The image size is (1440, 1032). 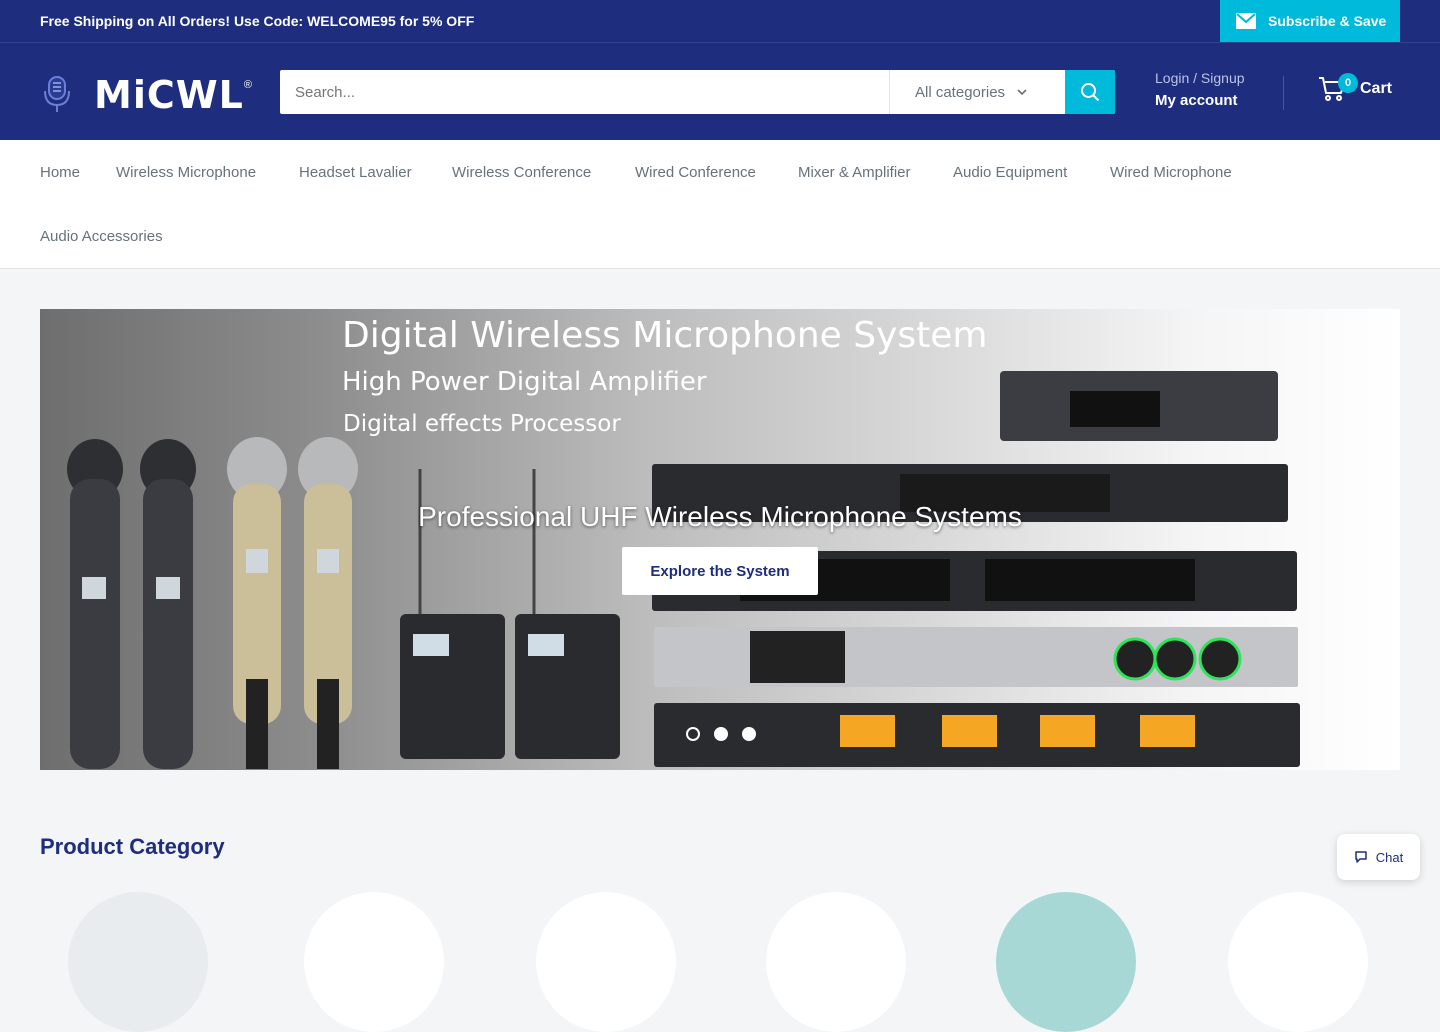 What do you see at coordinates (524, 382) in the screenshot?
I see `hero-subline-amplifier: High Power Digital Amplifier` at bounding box center [524, 382].